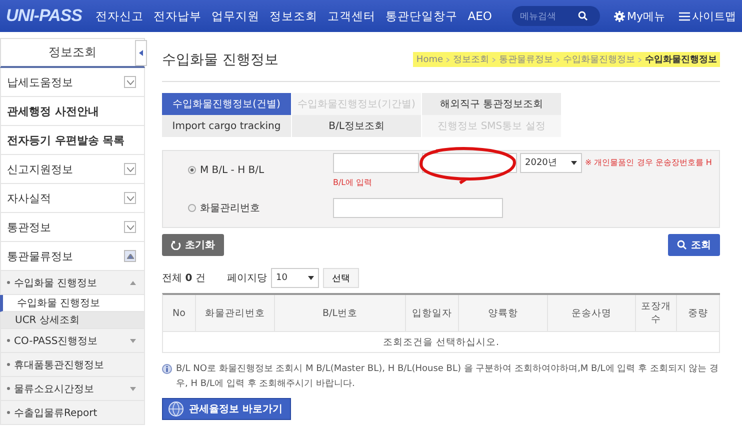 This screenshot has height=436, width=742. I want to click on menu-item: 통관단일창구, so click(422, 16).